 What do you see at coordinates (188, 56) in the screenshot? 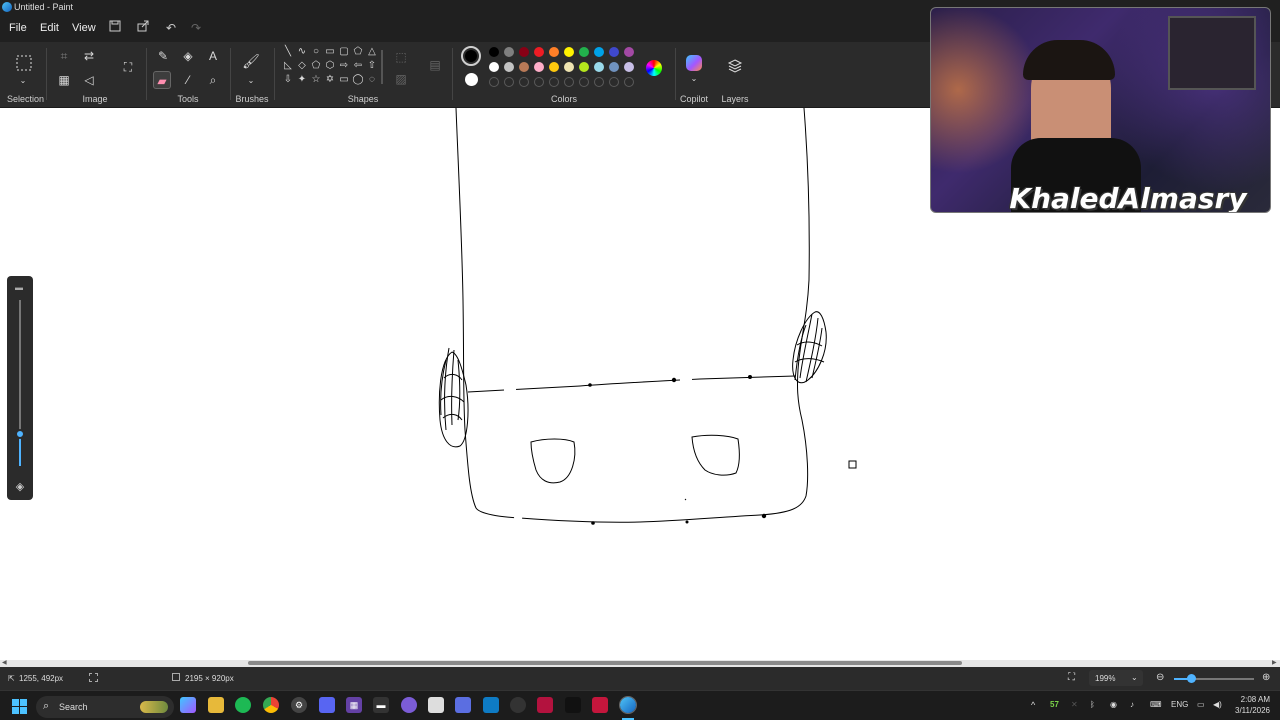
I see `fill-icon: ◈` at bounding box center [188, 56].